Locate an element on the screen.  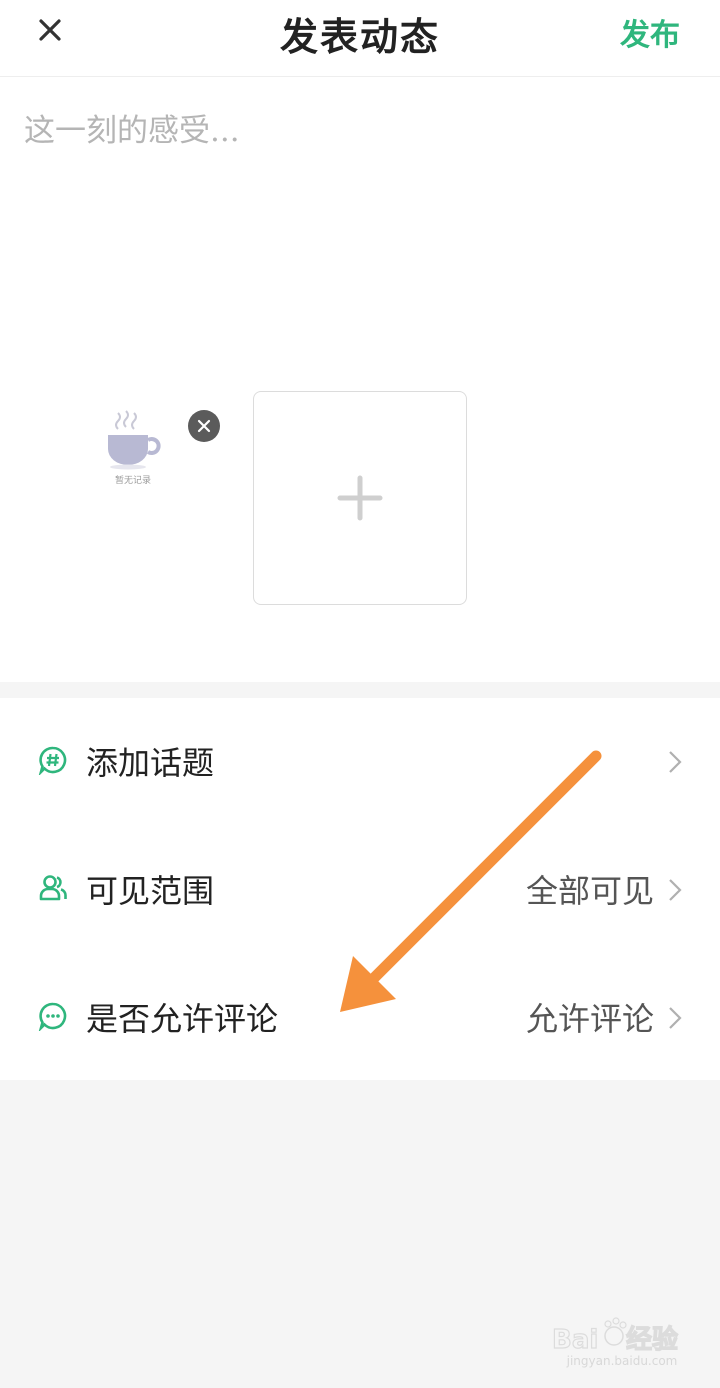
header-bar: 发表动态 发布 is located at coordinates (360, 38).